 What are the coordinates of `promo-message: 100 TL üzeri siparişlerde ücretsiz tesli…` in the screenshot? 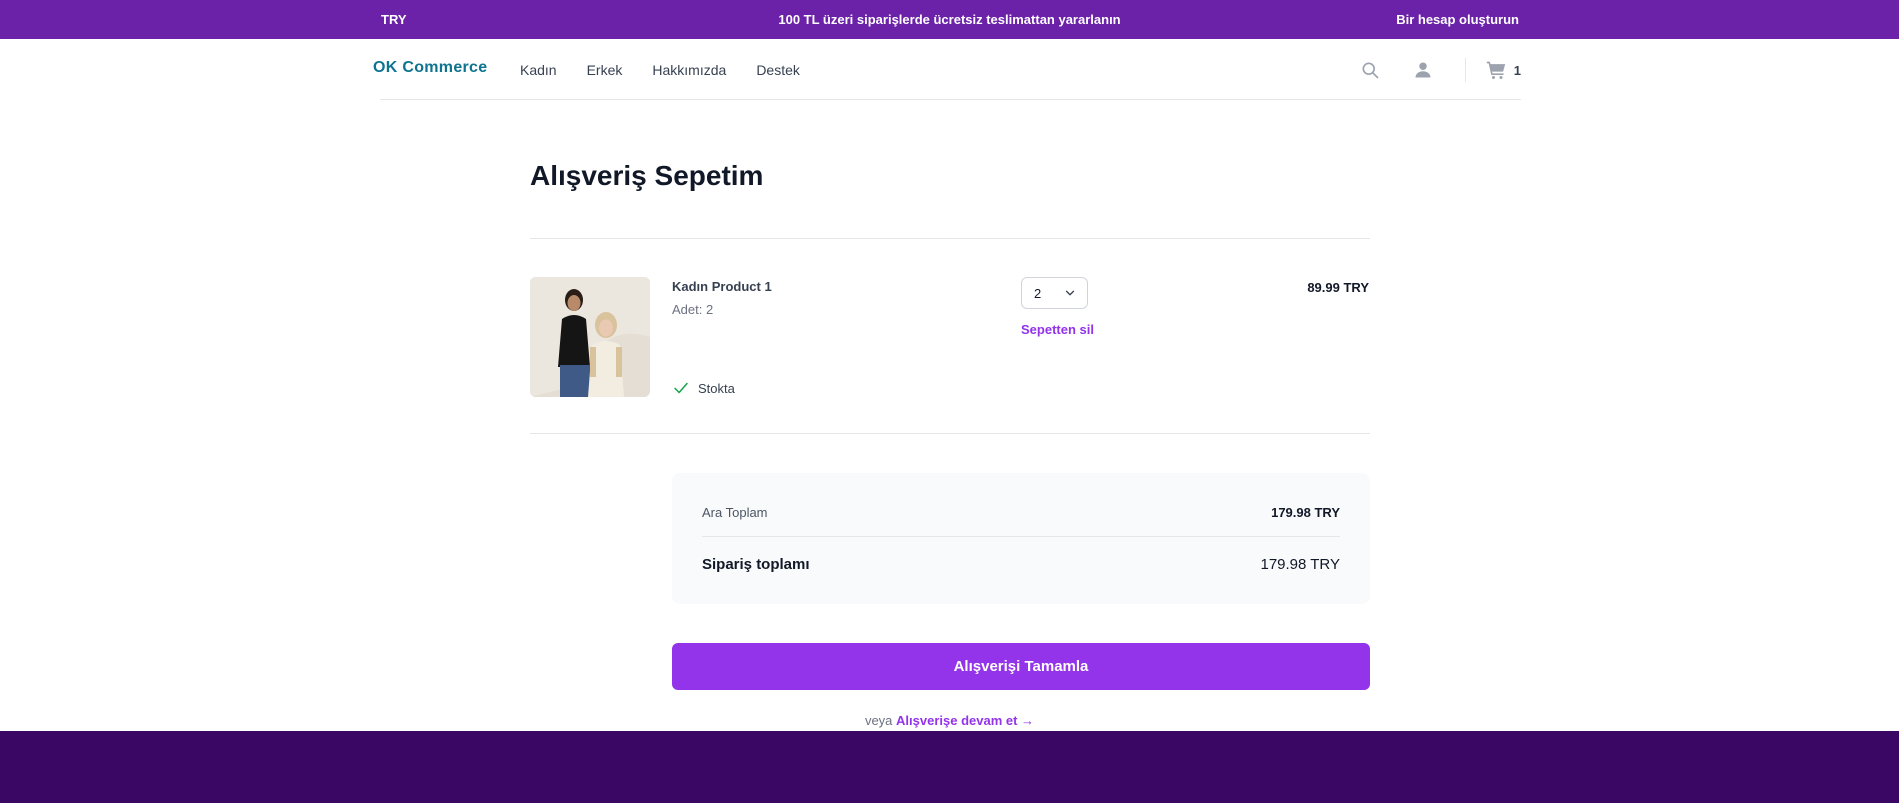 It's located at (949, 19).